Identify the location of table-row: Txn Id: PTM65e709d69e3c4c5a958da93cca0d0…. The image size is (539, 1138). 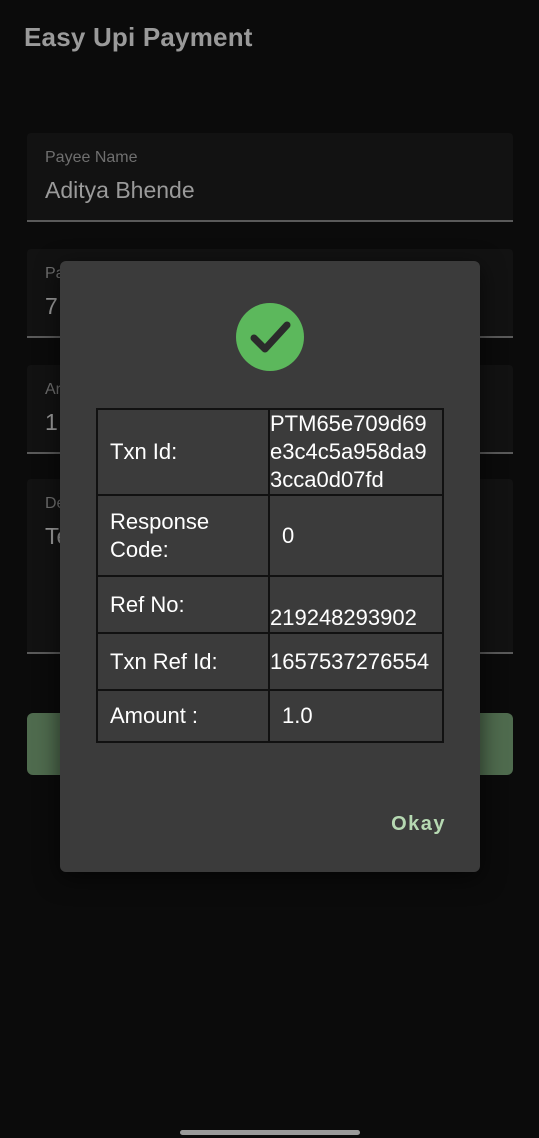
(270, 452).